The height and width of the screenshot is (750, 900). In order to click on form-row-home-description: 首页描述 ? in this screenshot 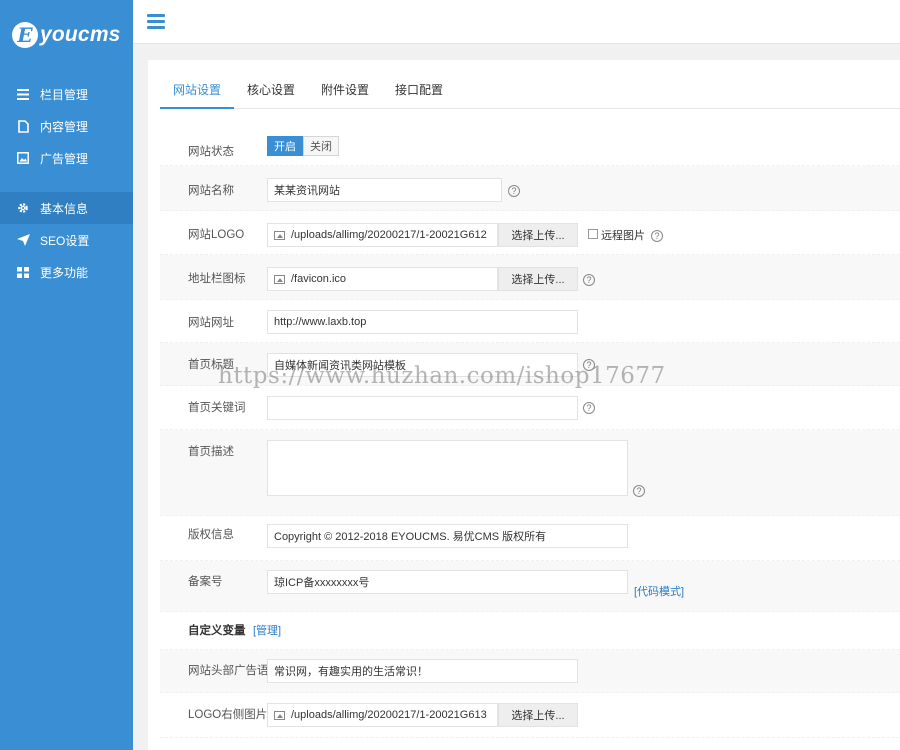, I will do `click(530, 473)`.